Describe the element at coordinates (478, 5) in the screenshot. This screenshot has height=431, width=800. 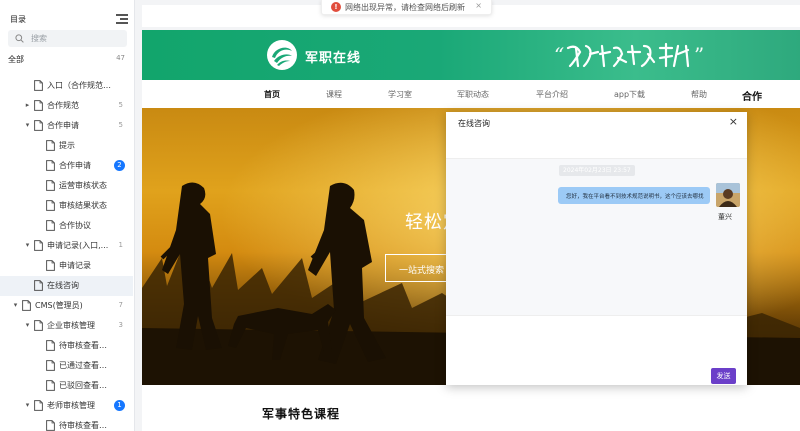
I see `toast-close-icon: ×` at that location.